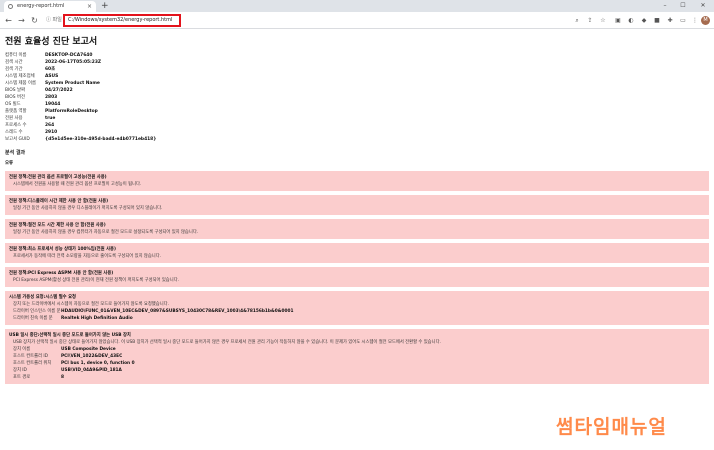  What do you see at coordinates (705, 20) in the screenshot?
I see `profile-avatar: M` at bounding box center [705, 20].